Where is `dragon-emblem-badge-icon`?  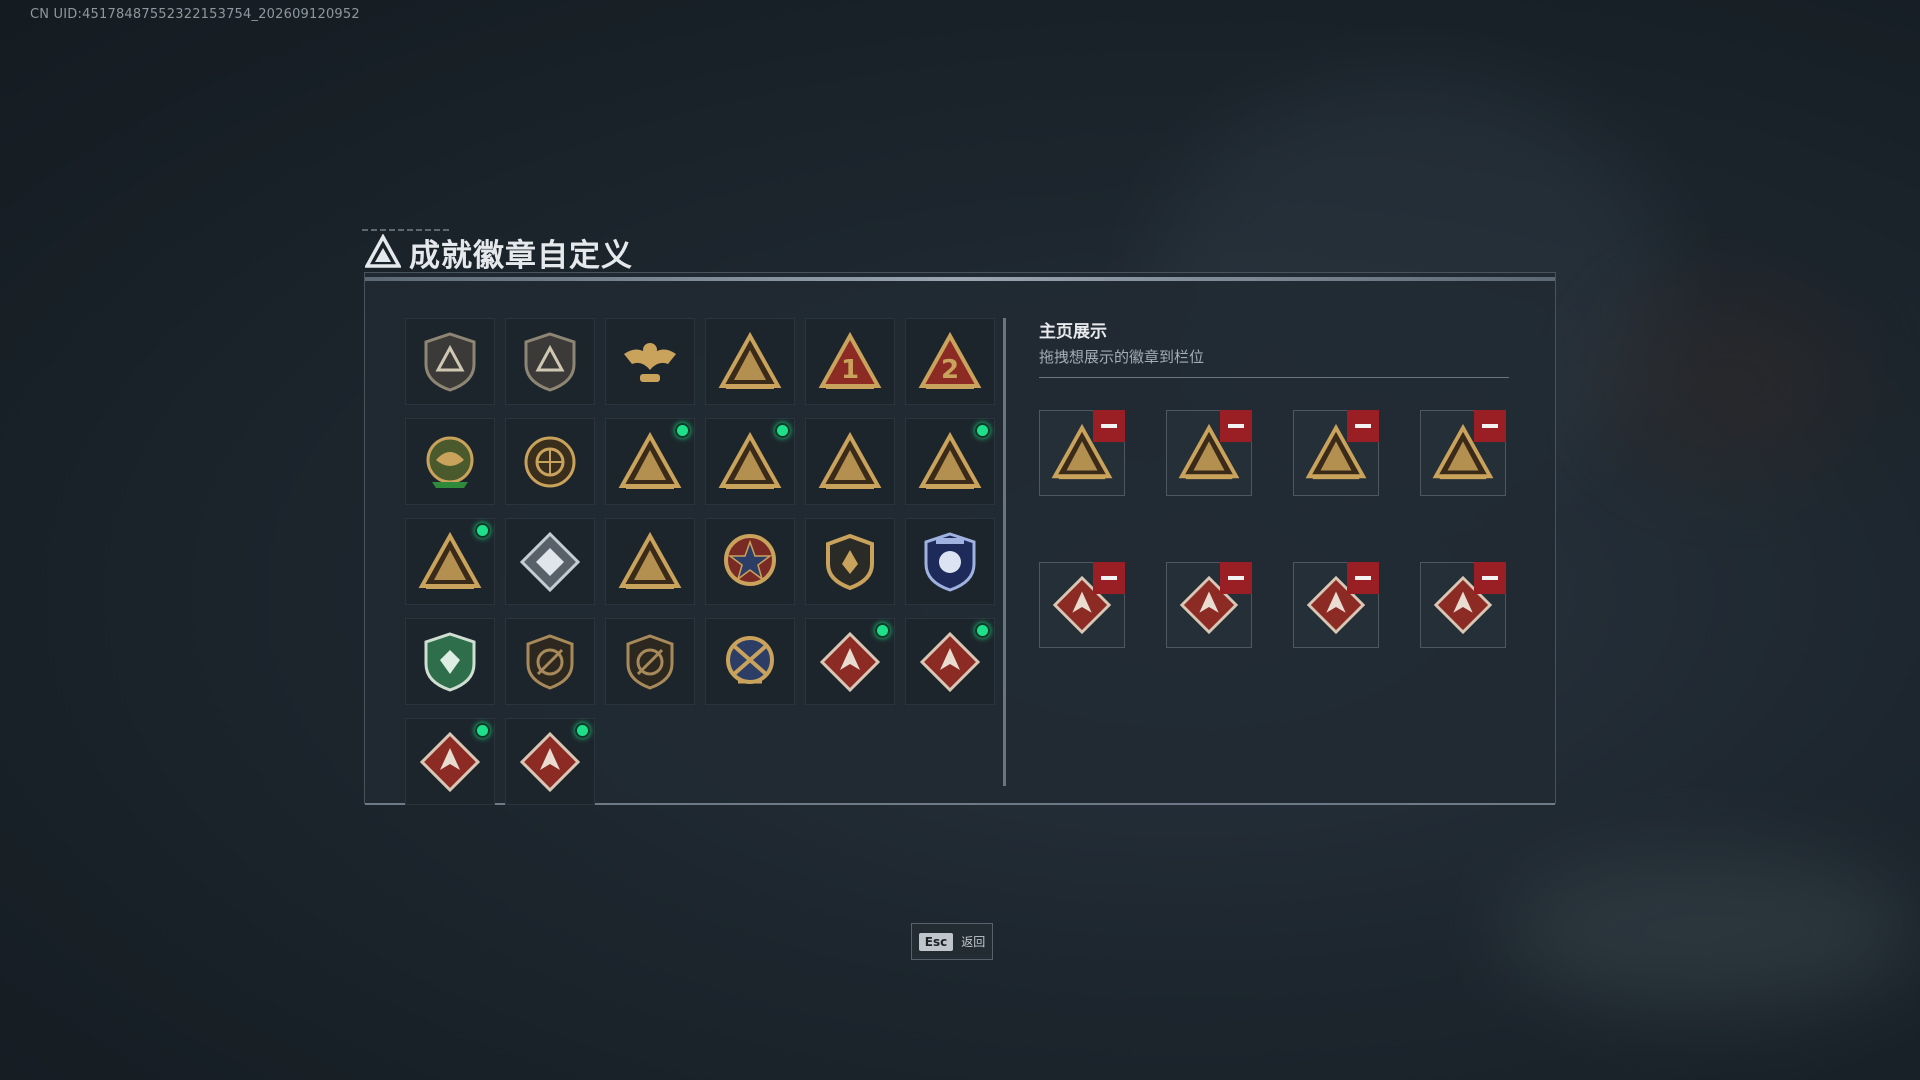
dragon-emblem-badge-icon is located at coordinates (450, 462).